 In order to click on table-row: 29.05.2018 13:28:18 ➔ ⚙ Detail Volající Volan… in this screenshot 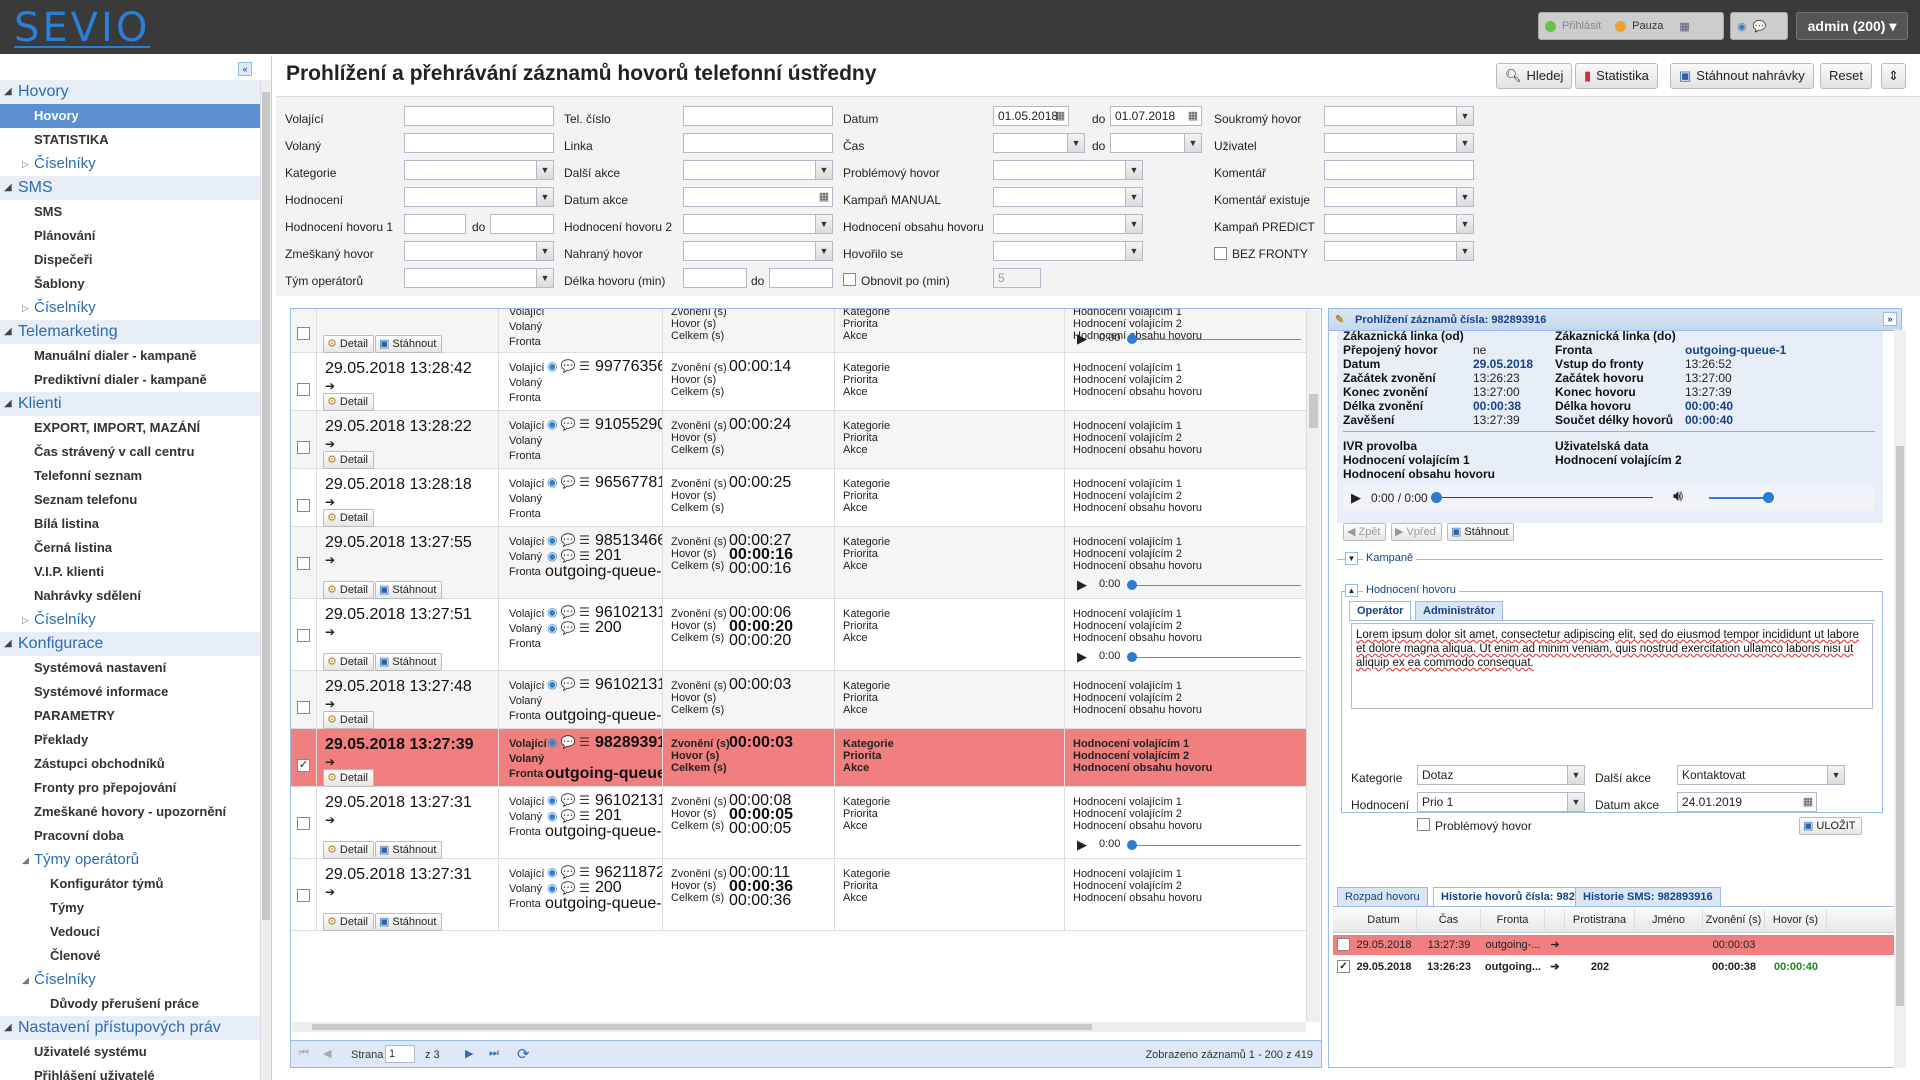, I will do `click(800, 498)`.